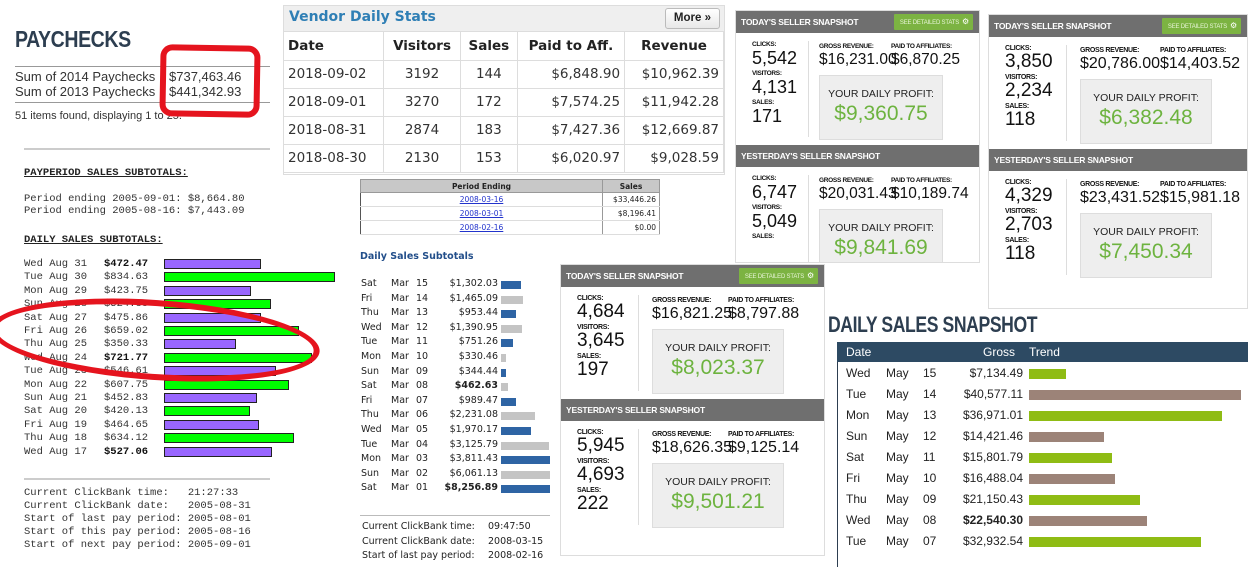 The image size is (1248, 567). I want to click on table-row: 2008-02-16 $0.00, so click(510, 227).